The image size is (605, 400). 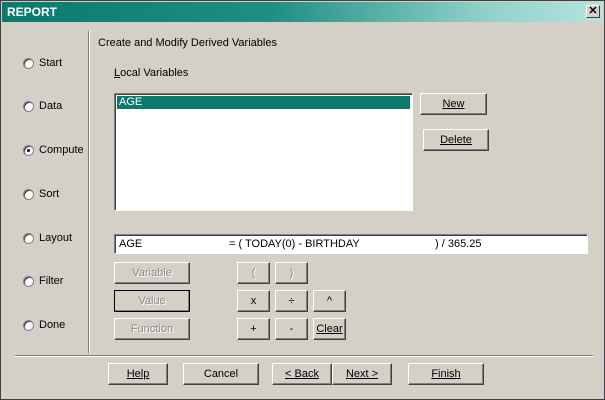 What do you see at coordinates (49, 194) in the screenshot?
I see `nav-label-sort: Sort` at bounding box center [49, 194].